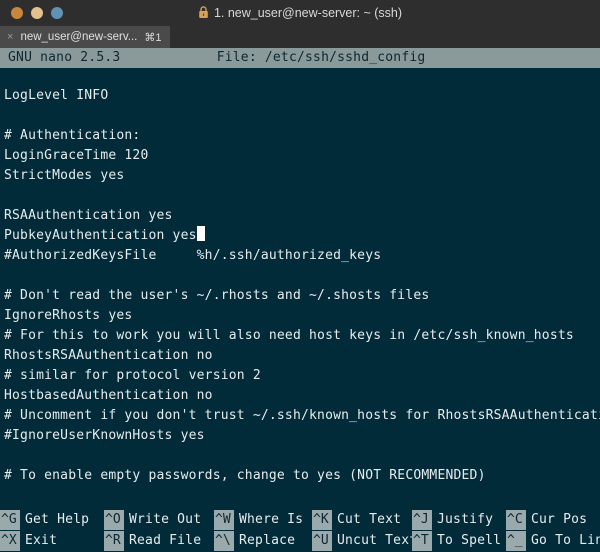  What do you see at coordinates (377, 540) in the screenshot?
I see `shortcut-label: Uncut Text` at bounding box center [377, 540].